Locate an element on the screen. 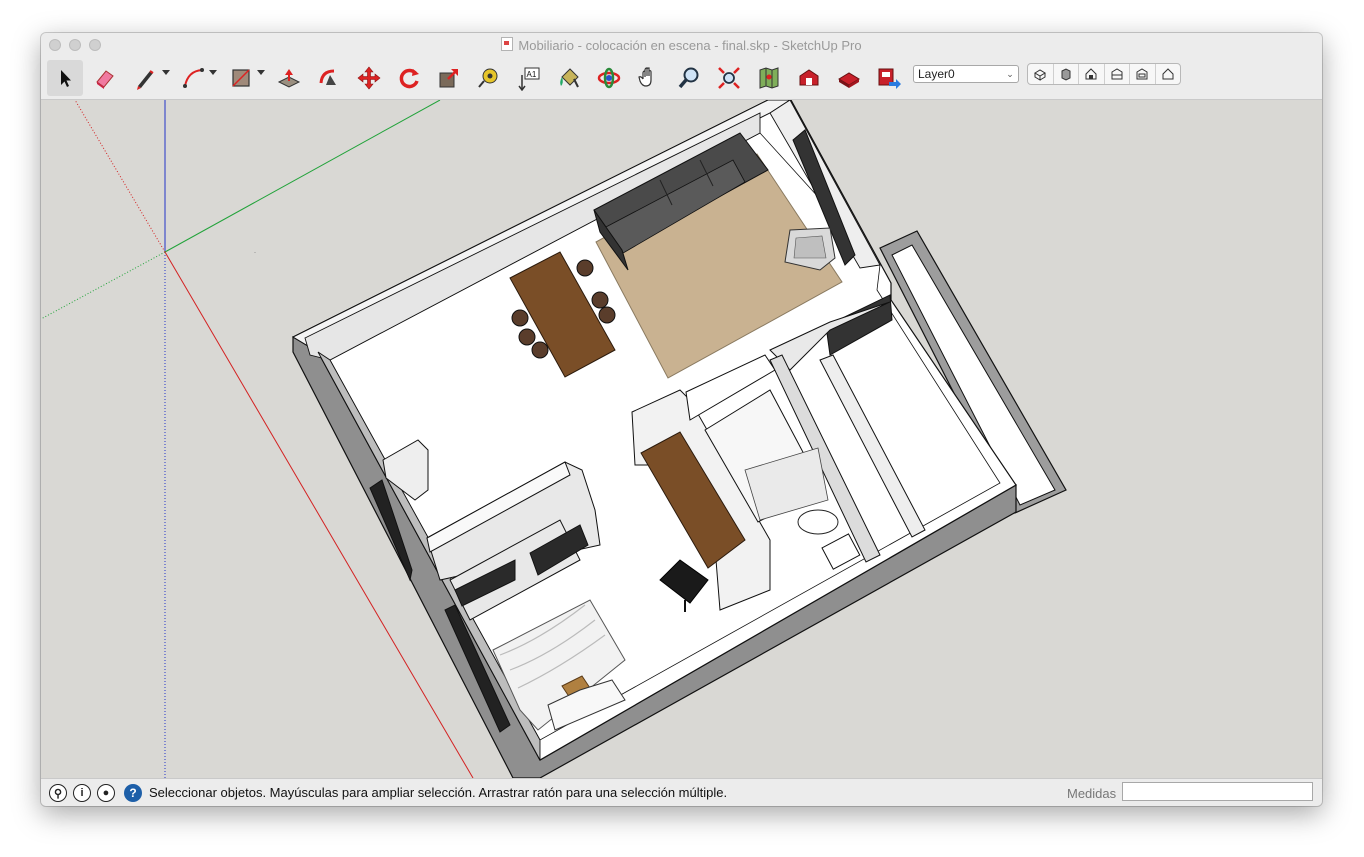  layer-select: Layer0 ⌄ is located at coordinates (966, 74).